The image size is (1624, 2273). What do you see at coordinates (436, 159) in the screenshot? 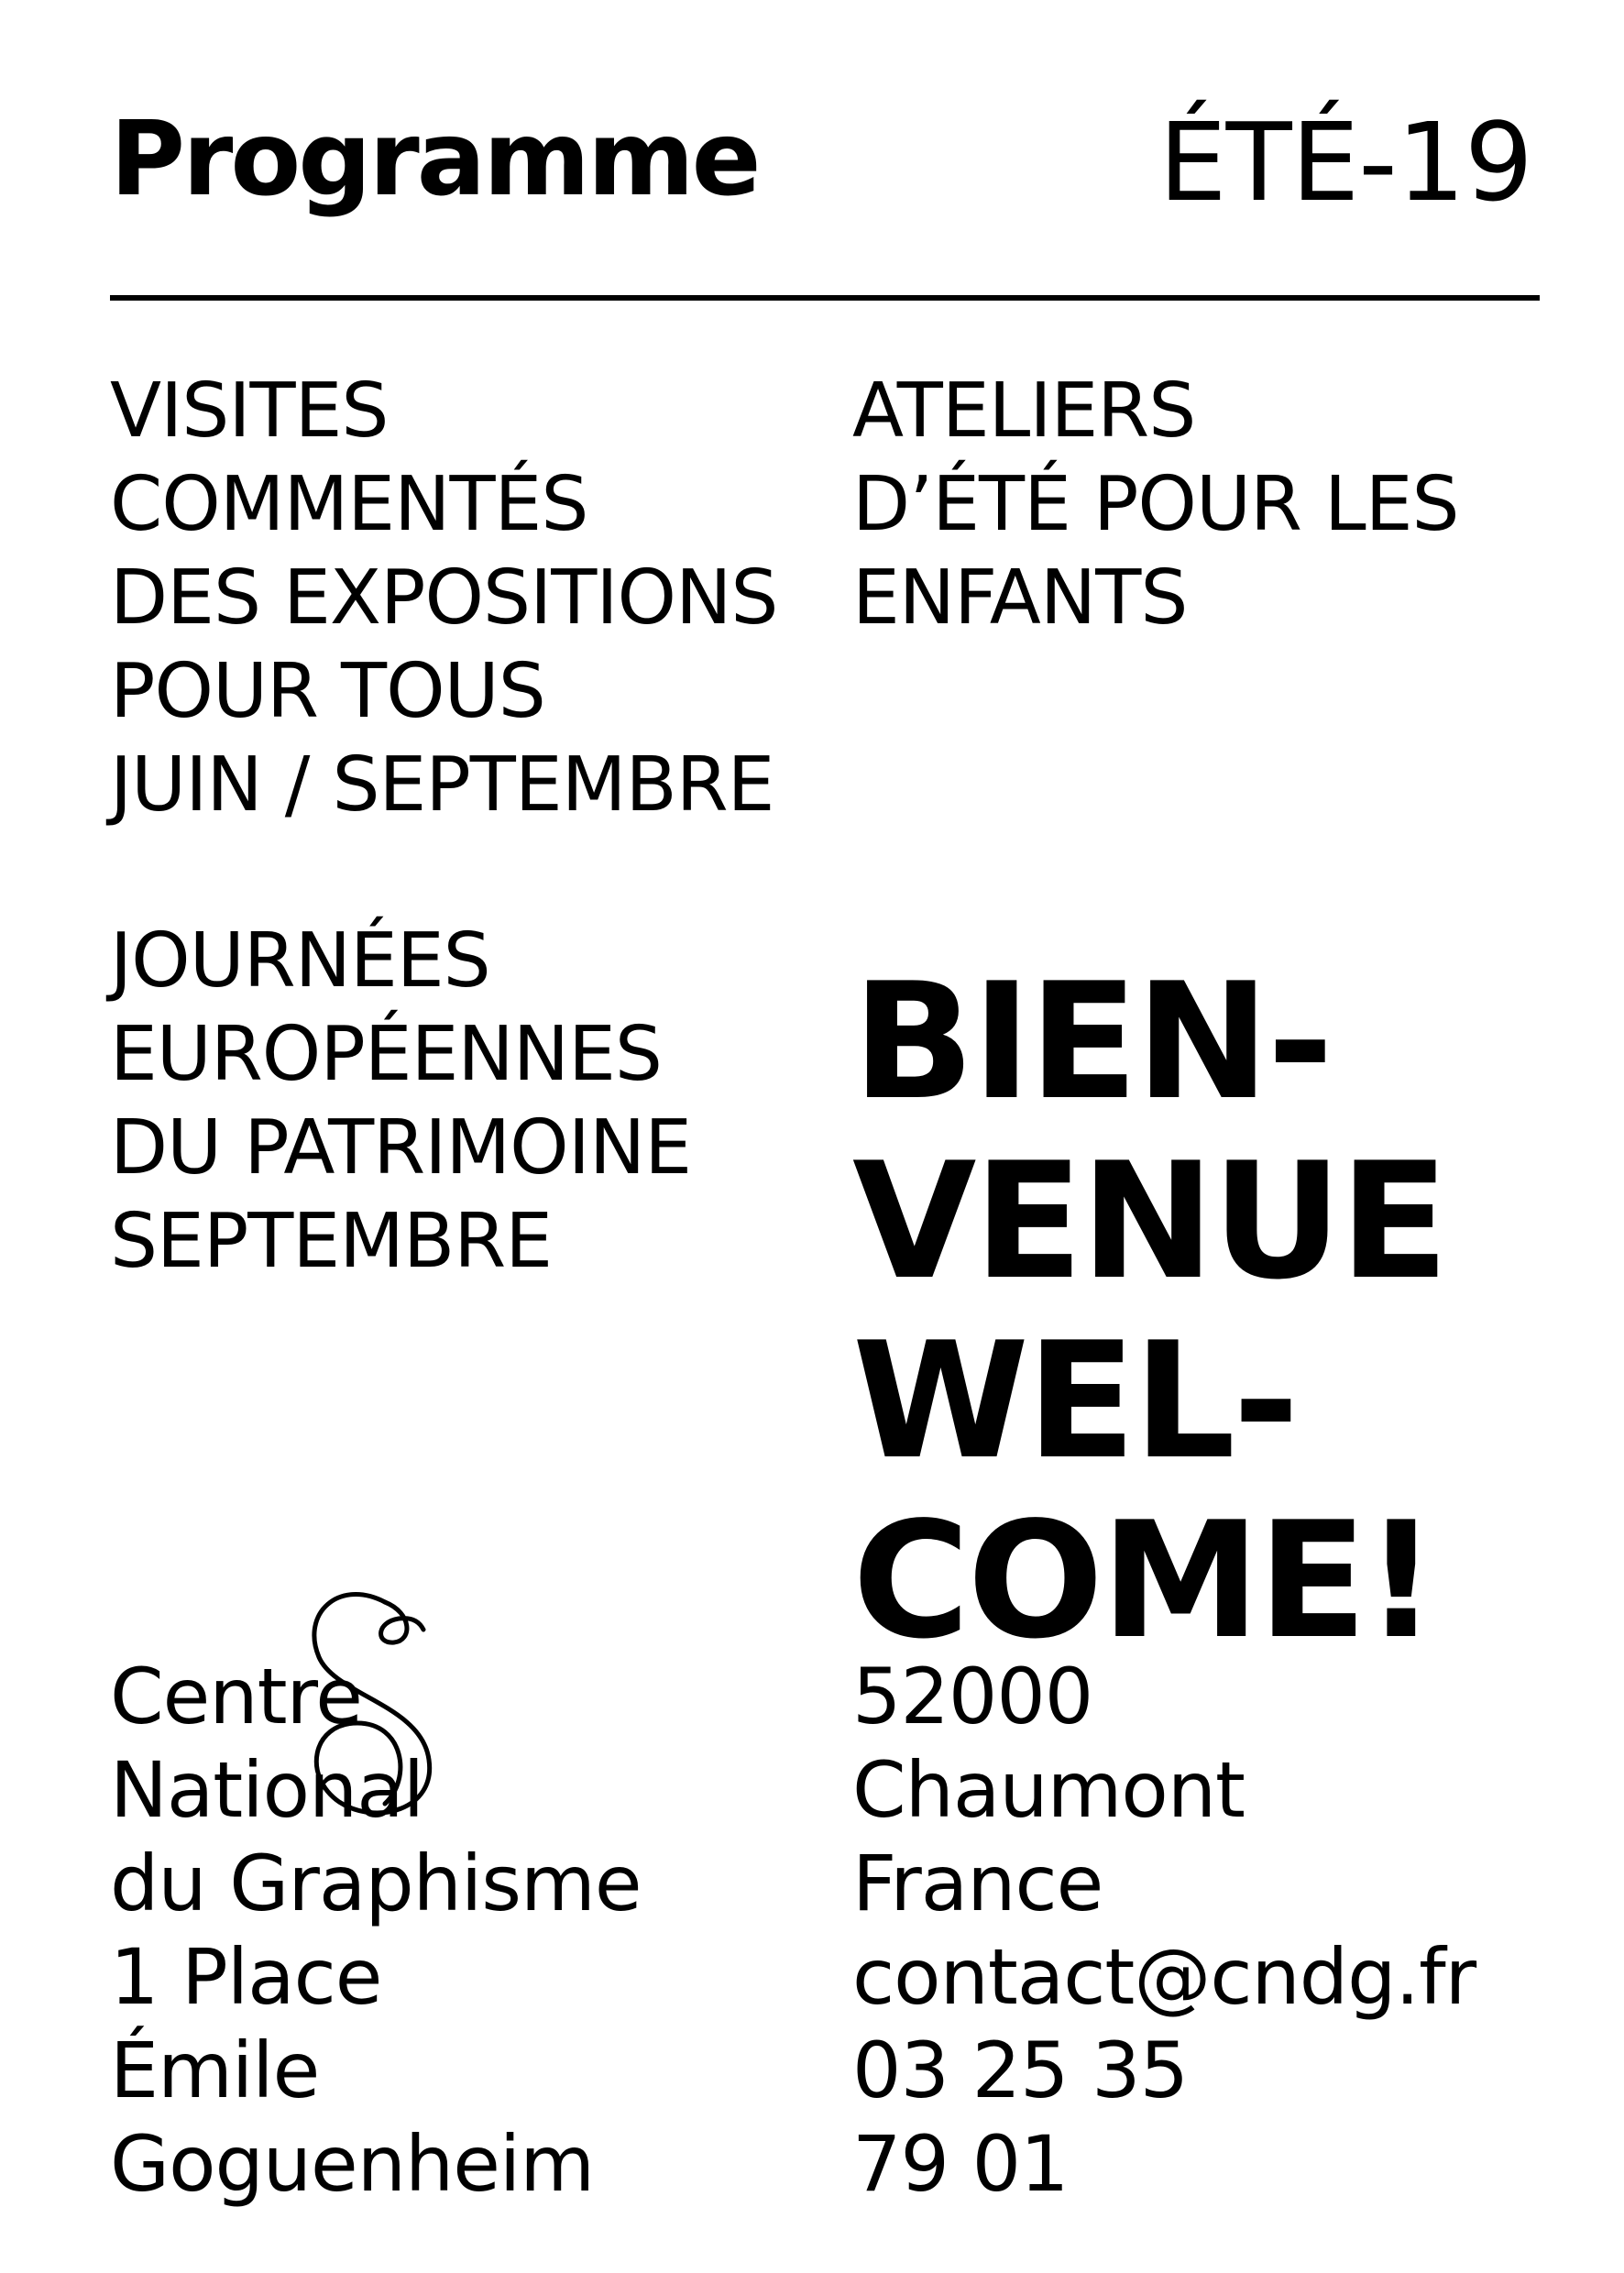
I see `page-title: Programme` at bounding box center [436, 159].